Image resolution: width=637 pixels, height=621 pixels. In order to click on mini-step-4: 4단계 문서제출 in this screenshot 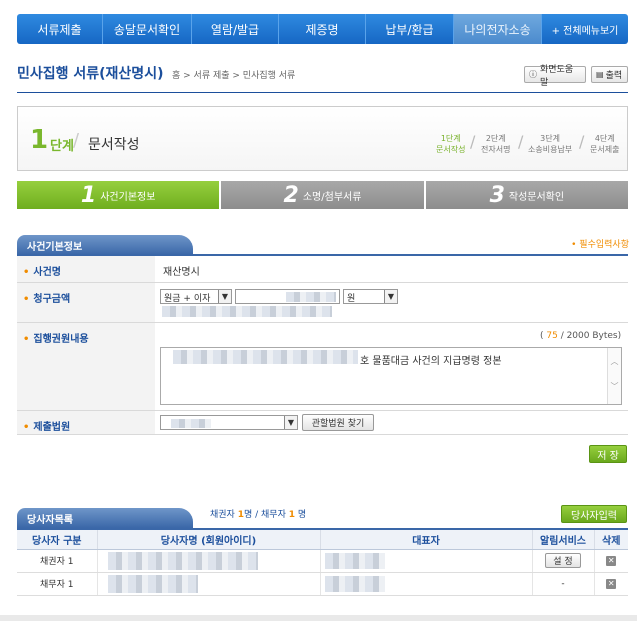, I will do `click(604, 144)`.